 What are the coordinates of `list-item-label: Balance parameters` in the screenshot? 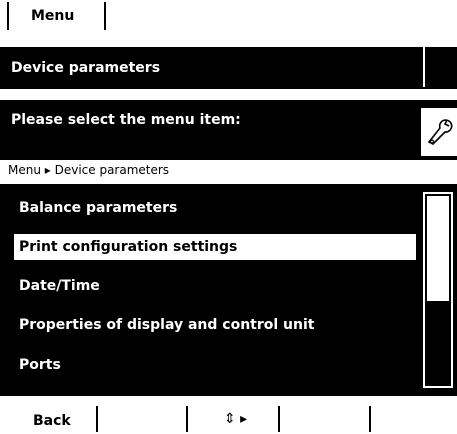 It's located at (98, 208).